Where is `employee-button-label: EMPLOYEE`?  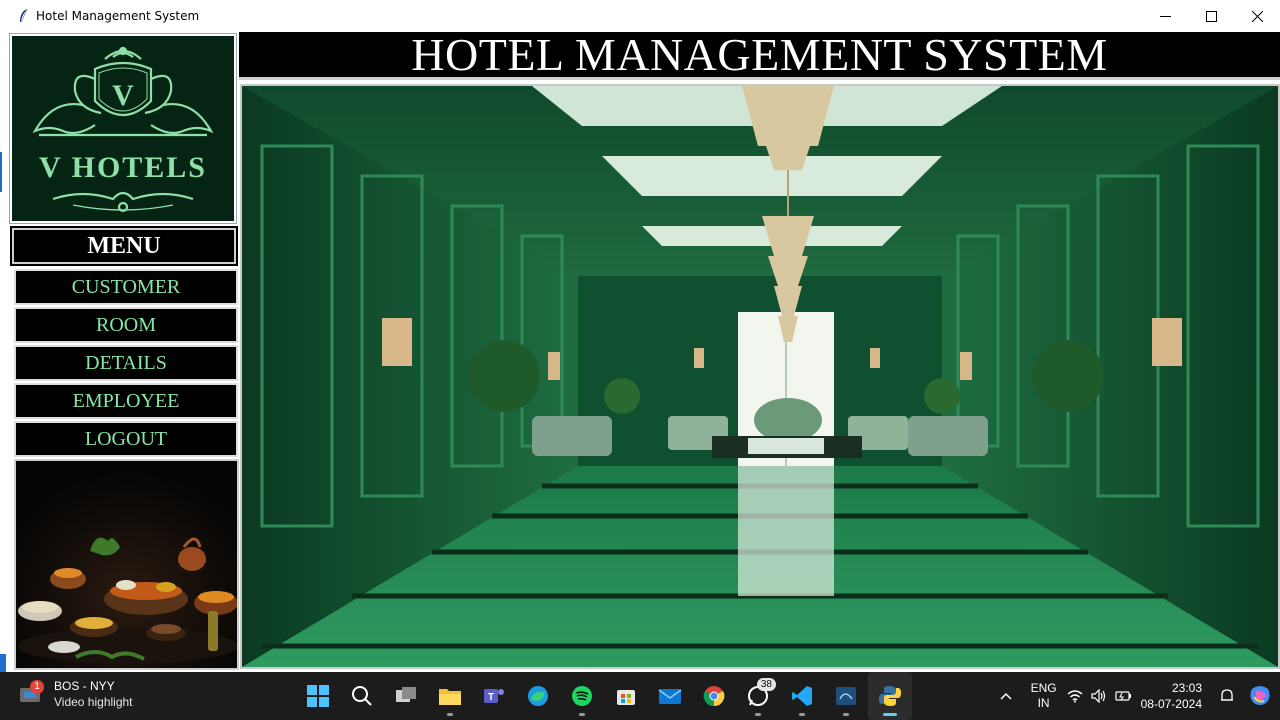
employee-button-label: EMPLOYEE is located at coordinates (126, 400).